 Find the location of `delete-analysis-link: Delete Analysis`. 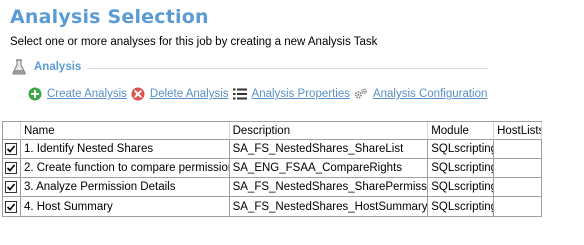

delete-analysis-link: Delete Analysis is located at coordinates (189, 94).